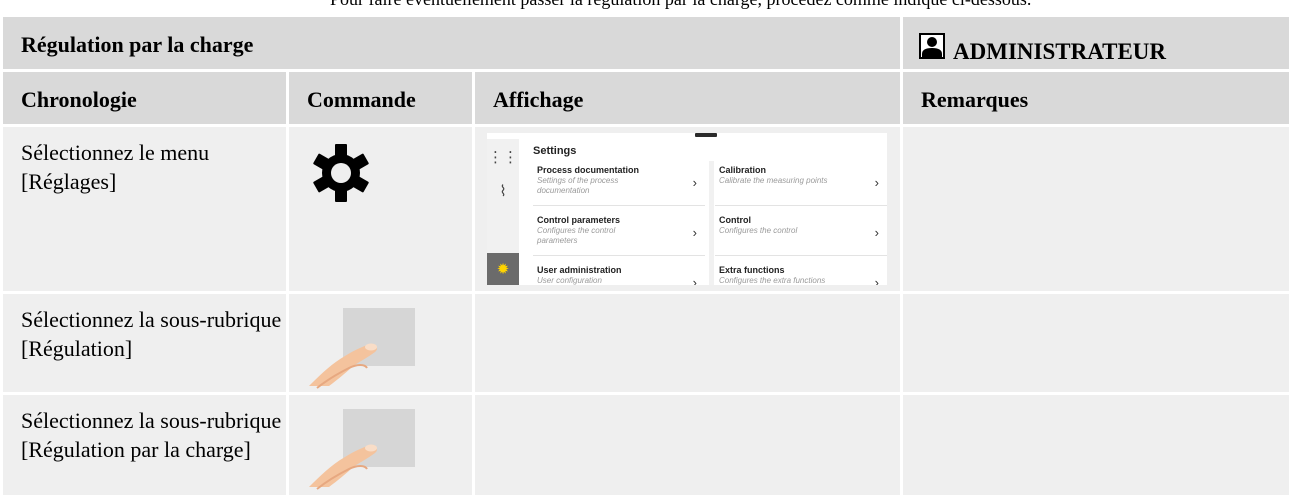  What do you see at coordinates (503, 212) in the screenshot?
I see `screen-sidebar: ⋮⋮ ⌇ ✹` at bounding box center [503, 212].